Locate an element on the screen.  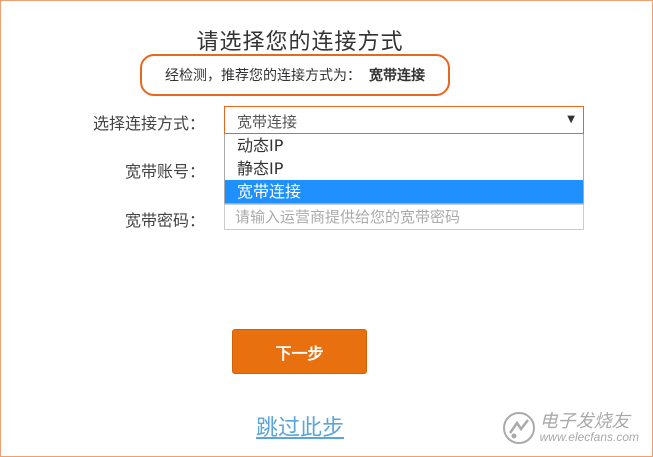
password-input is located at coordinates (404, 217).